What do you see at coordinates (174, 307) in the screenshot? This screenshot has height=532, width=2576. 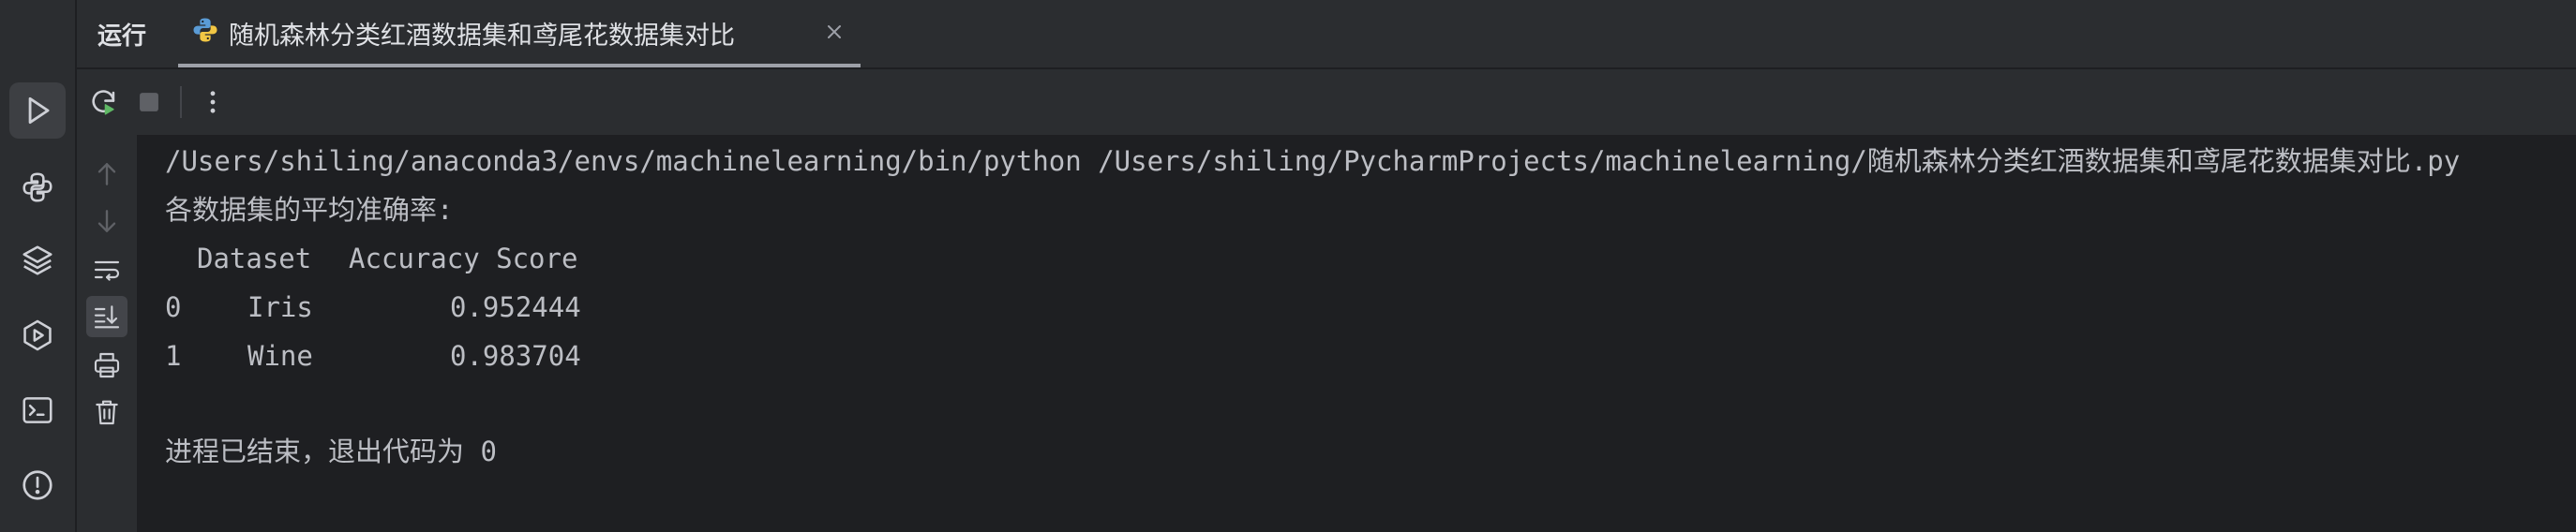 I see `row-index: 0` at bounding box center [174, 307].